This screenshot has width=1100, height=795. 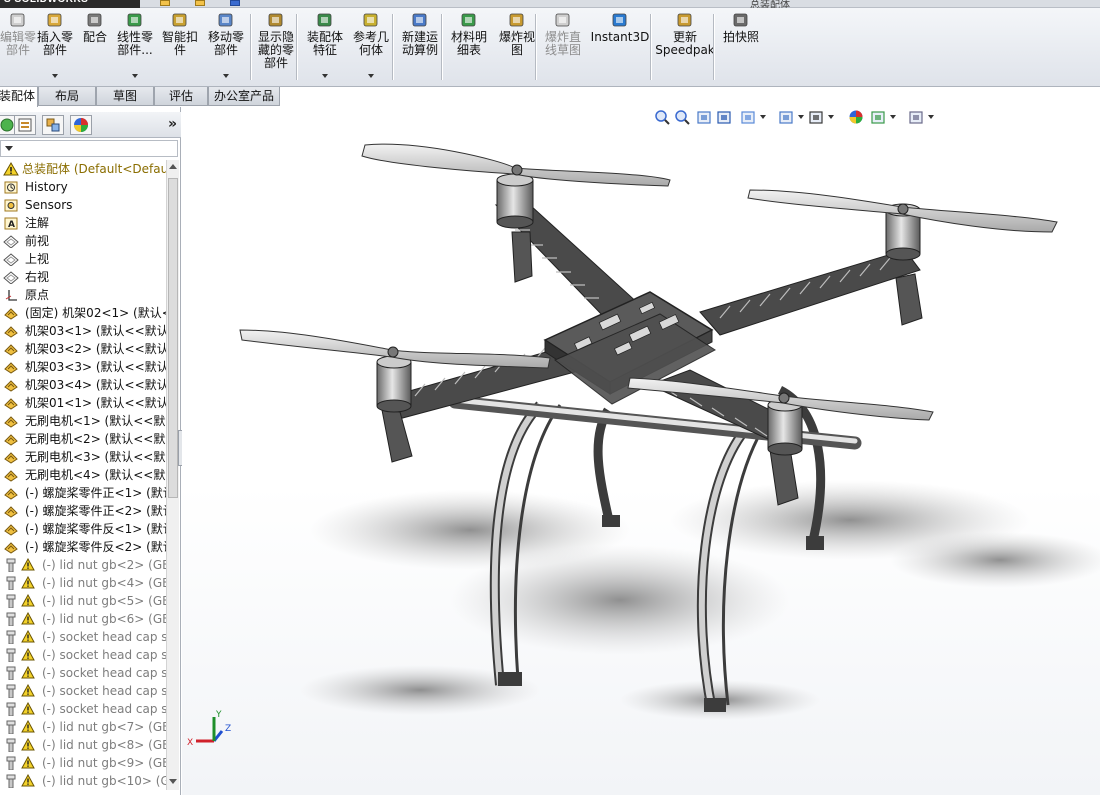 What do you see at coordinates (469, 46) in the screenshot?
I see `ribbon-button-10: 材料明 细表` at bounding box center [469, 46].